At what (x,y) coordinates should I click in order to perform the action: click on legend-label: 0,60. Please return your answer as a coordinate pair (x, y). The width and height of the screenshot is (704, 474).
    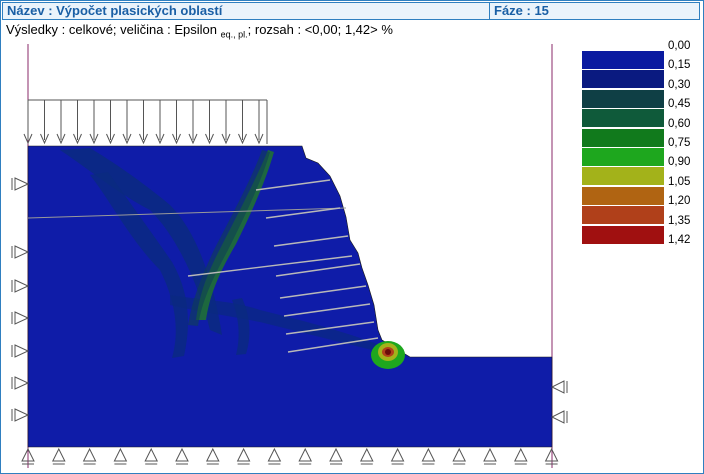
    Looking at the image, I should click on (679, 123).